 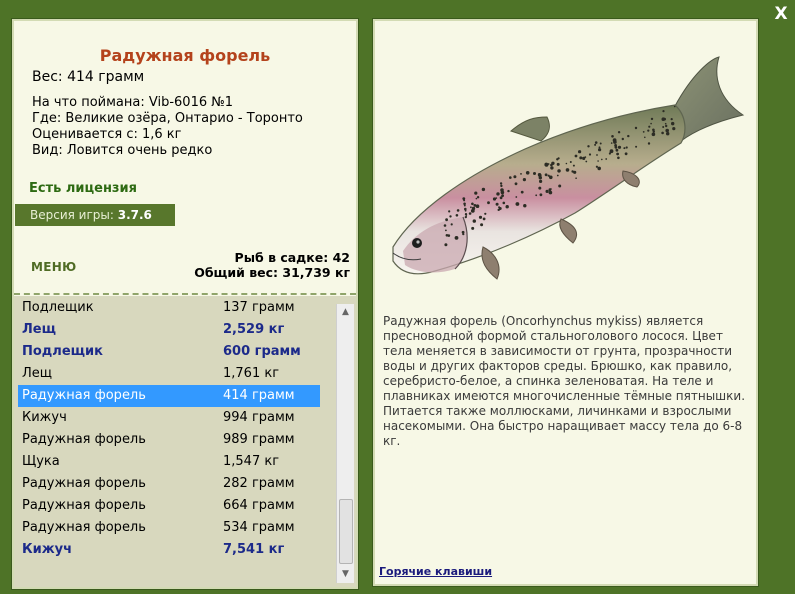 What do you see at coordinates (134, 215) in the screenshot?
I see `version-value: 3.7.6` at bounding box center [134, 215].